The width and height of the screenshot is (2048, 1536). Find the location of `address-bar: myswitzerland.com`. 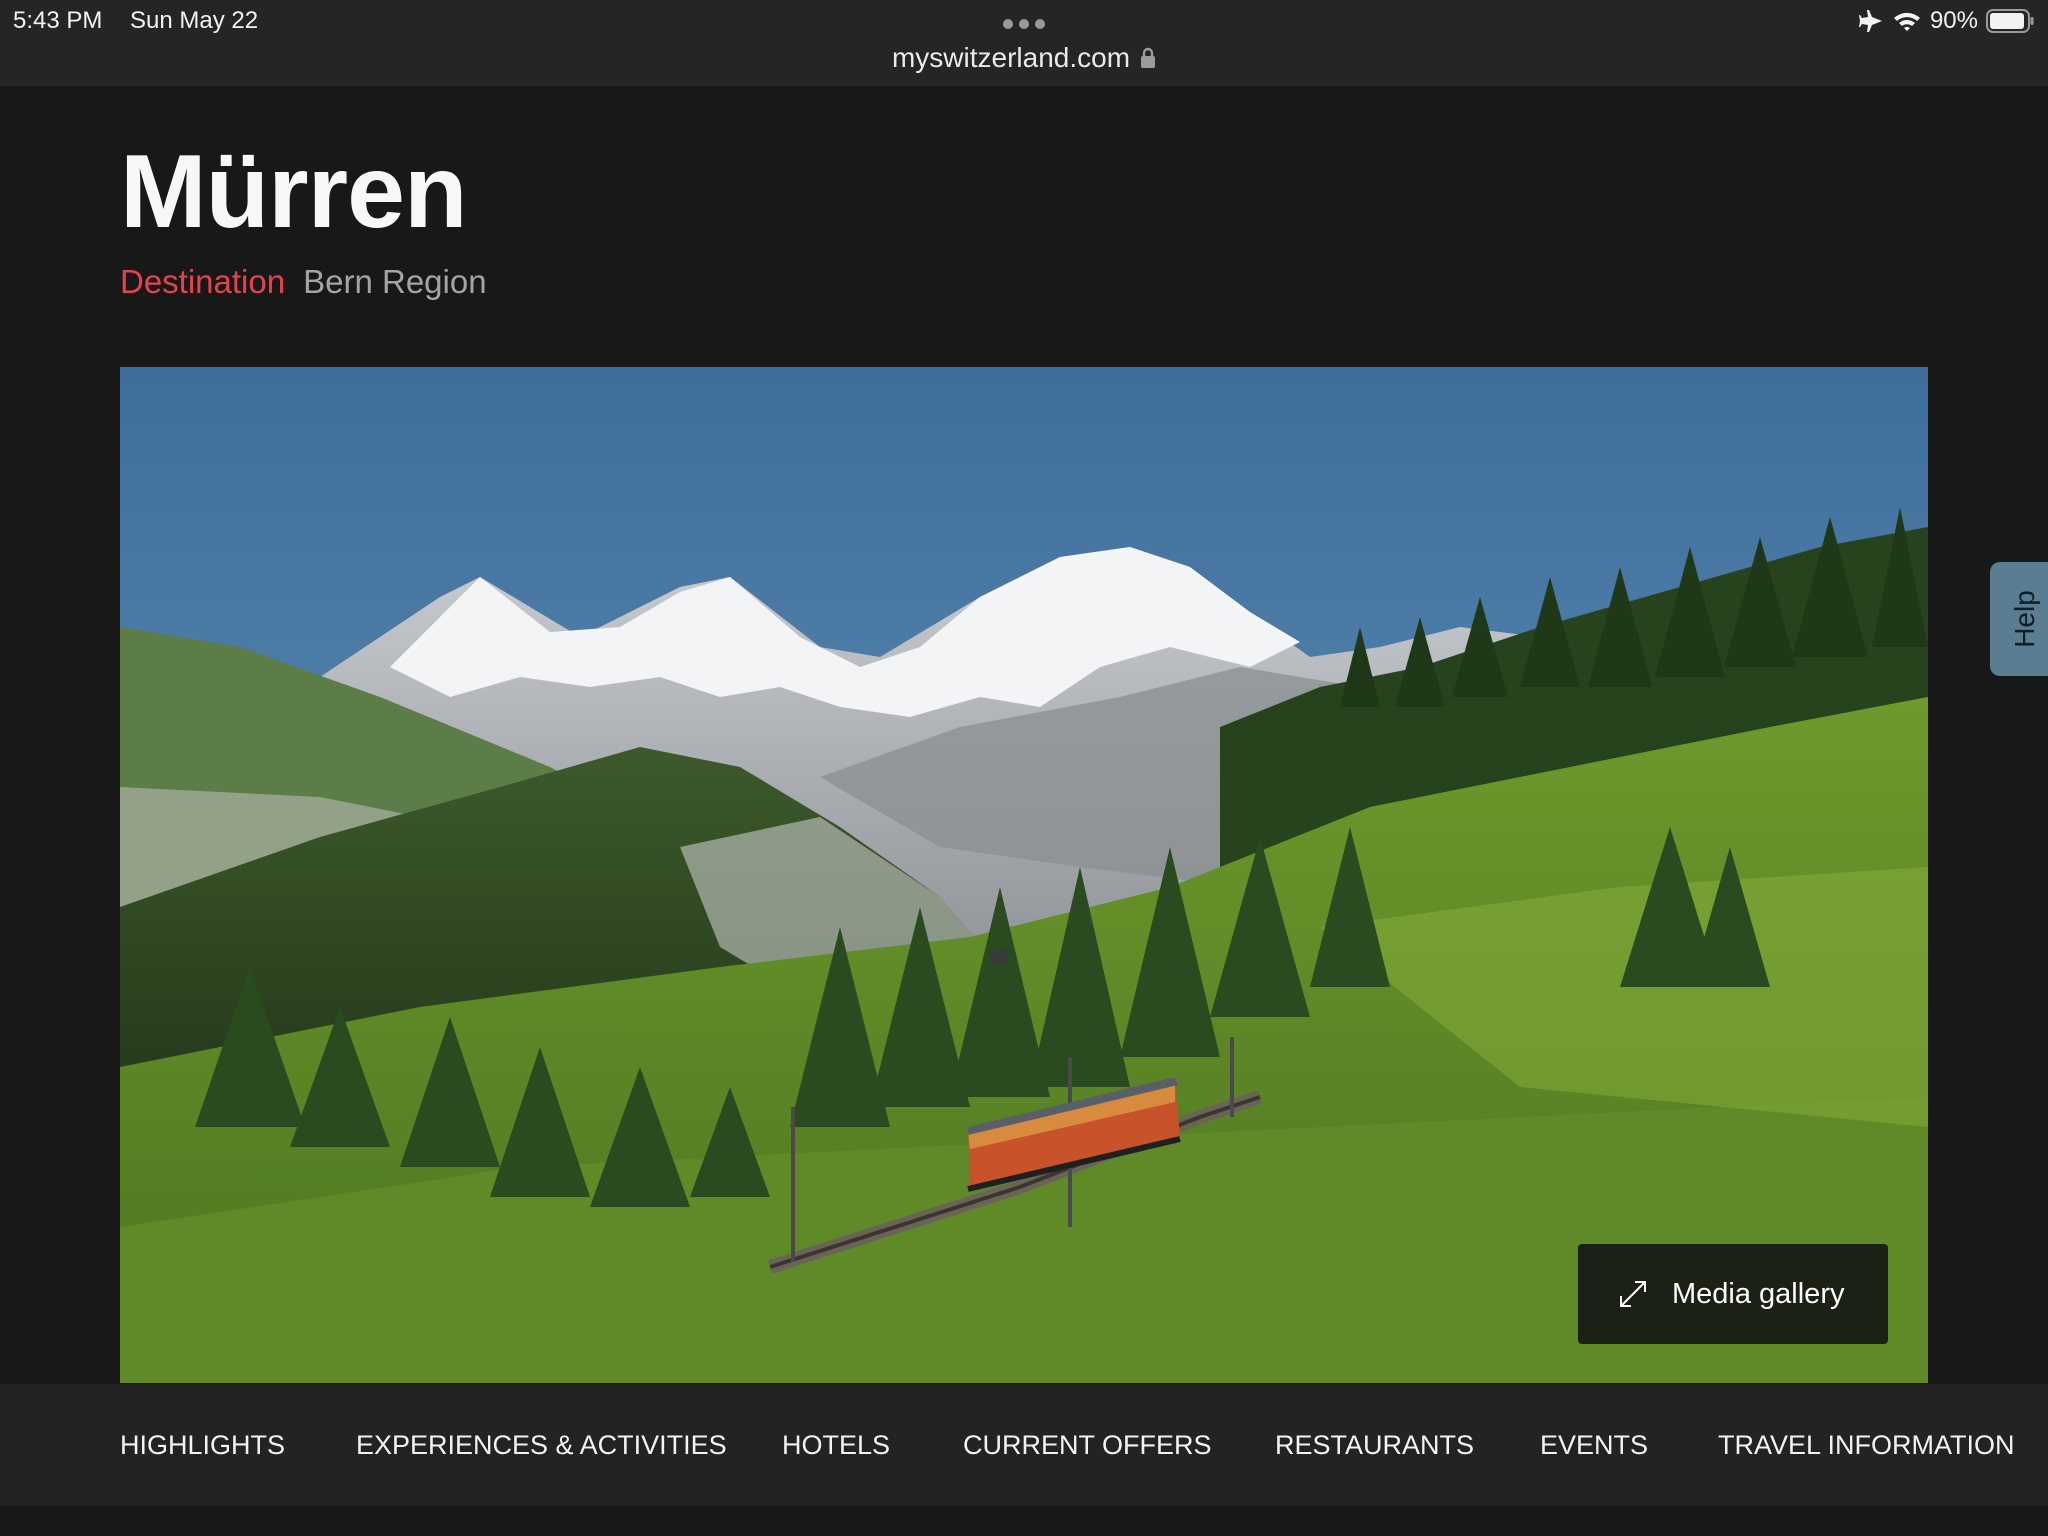

address-bar: myswitzerland.com is located at coordinates (1024, 58).